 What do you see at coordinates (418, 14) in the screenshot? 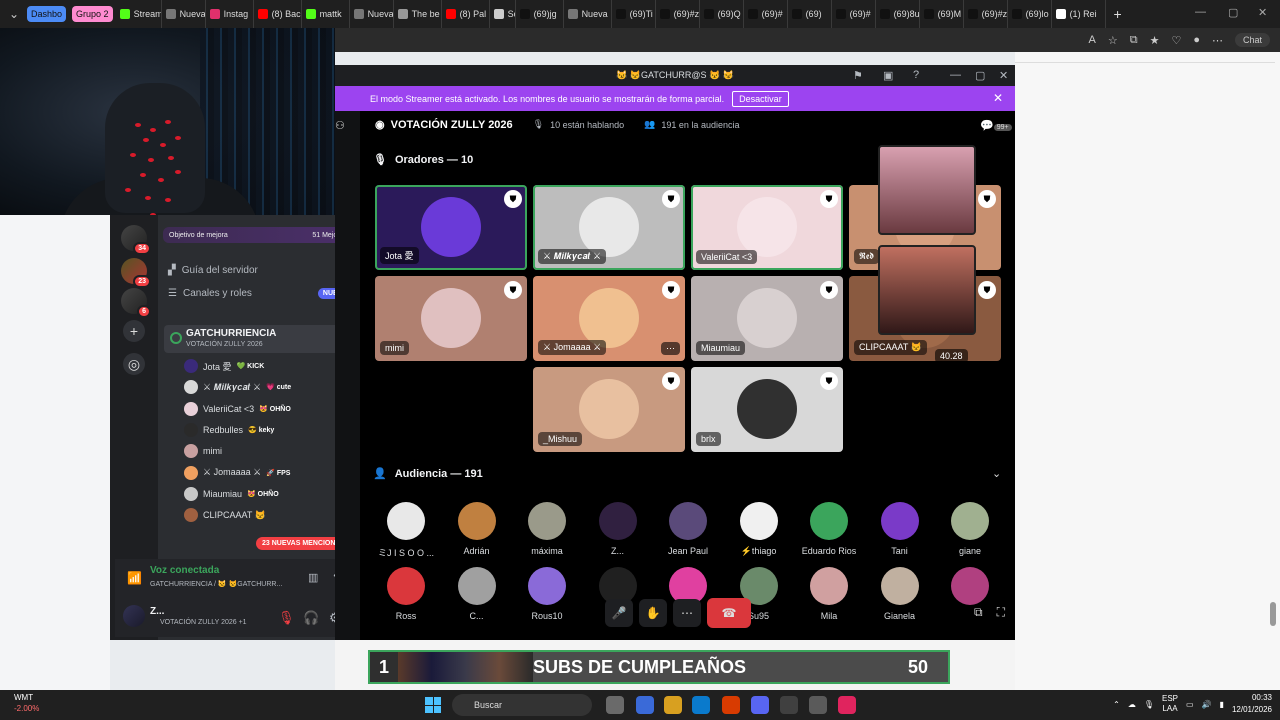
I see `browser-tab: The be` at bounding box center [418, 14].